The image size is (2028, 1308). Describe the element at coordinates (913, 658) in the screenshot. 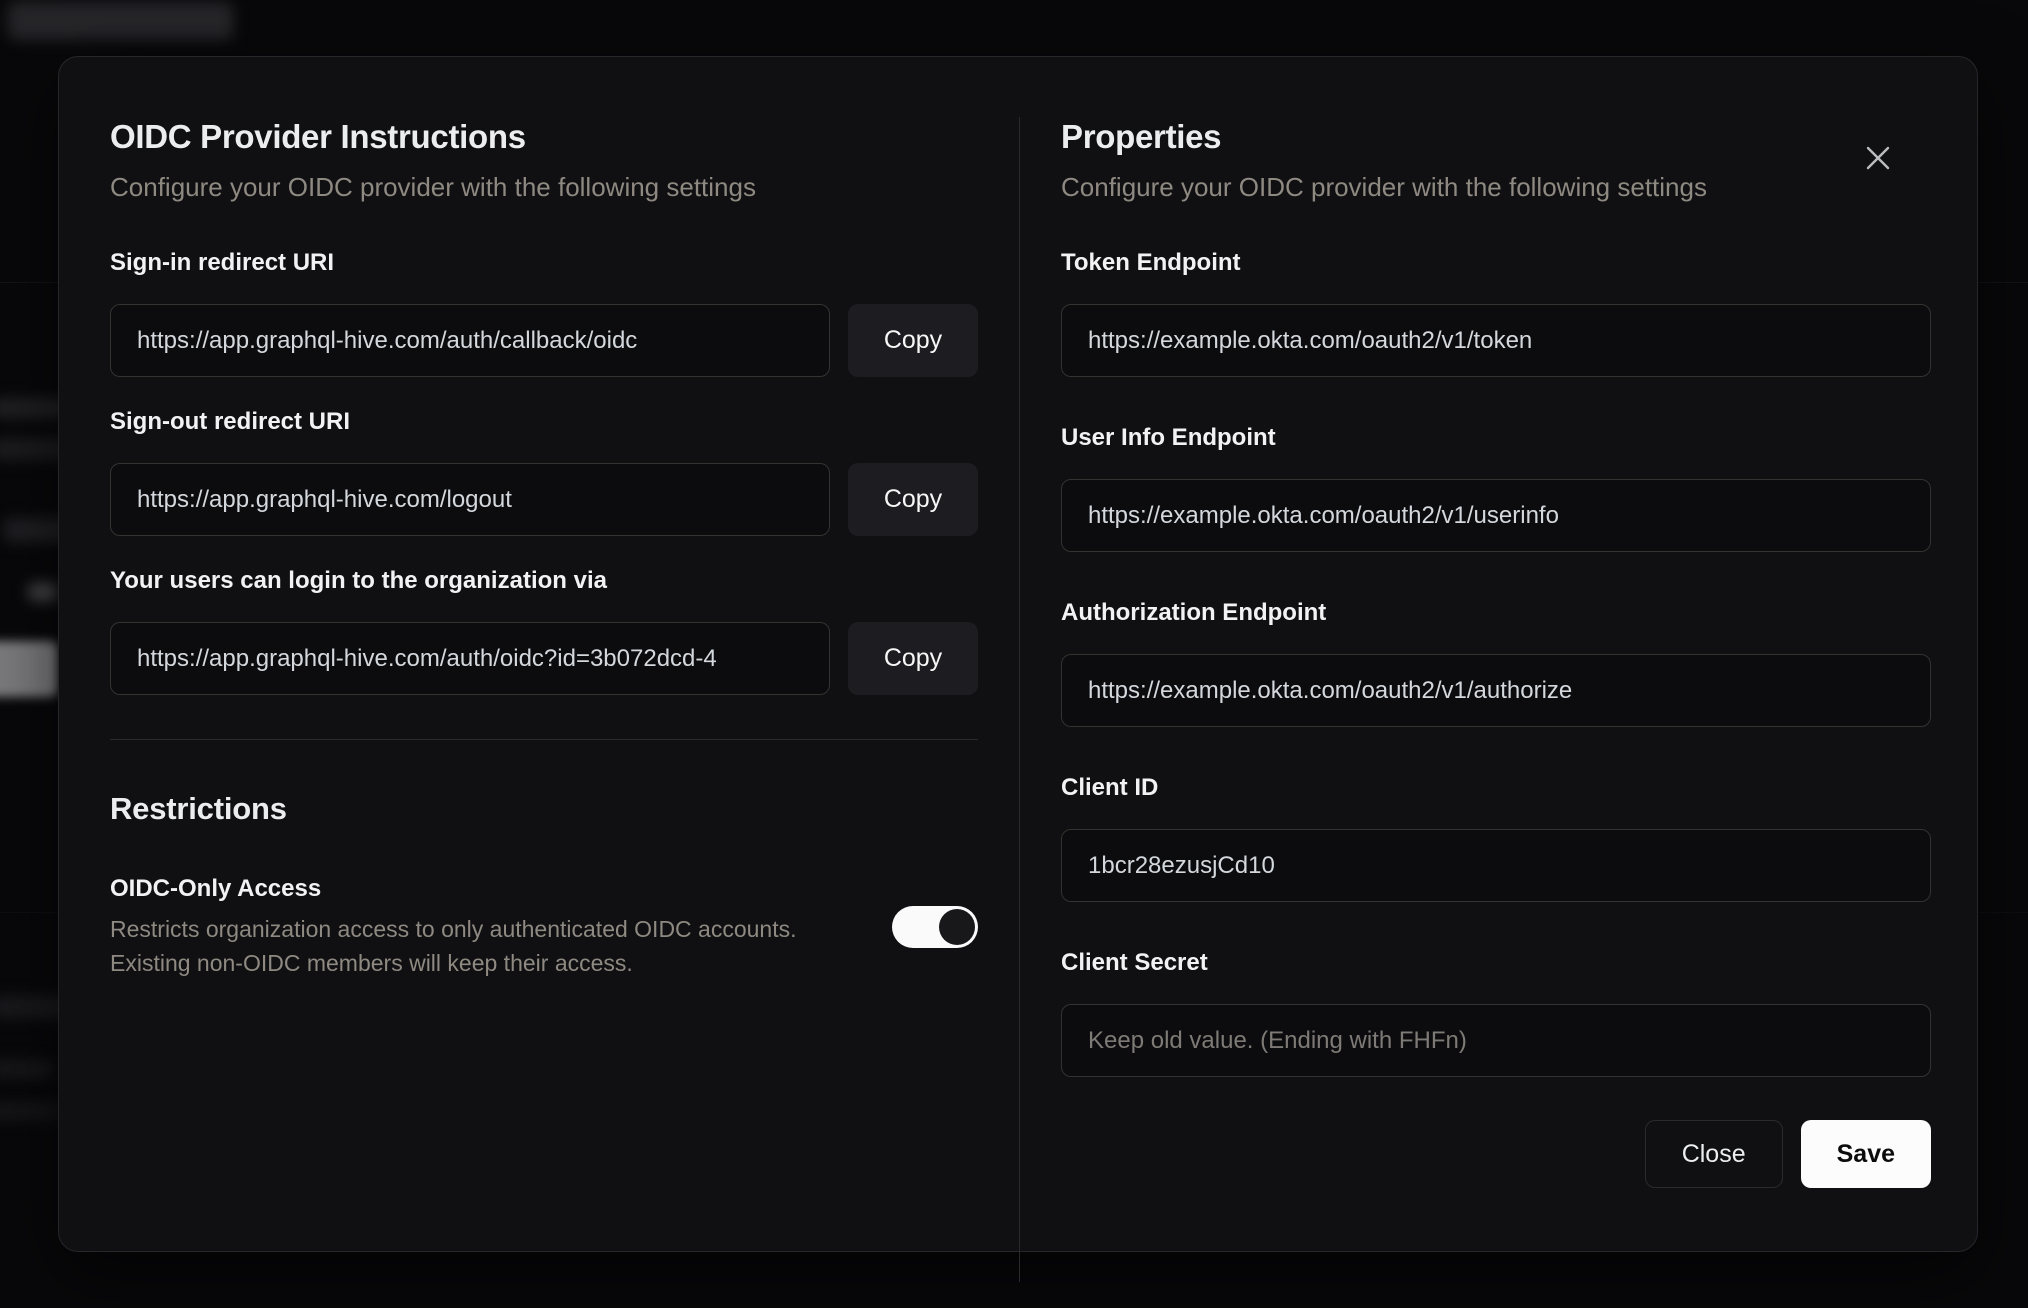

I see `copy-login-url-button: Copy` at that location.